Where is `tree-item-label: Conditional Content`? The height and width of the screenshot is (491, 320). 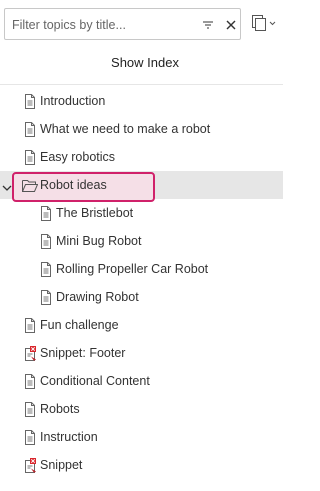 tree-item-label: Conditional Content is located at coordinates (95, 381).